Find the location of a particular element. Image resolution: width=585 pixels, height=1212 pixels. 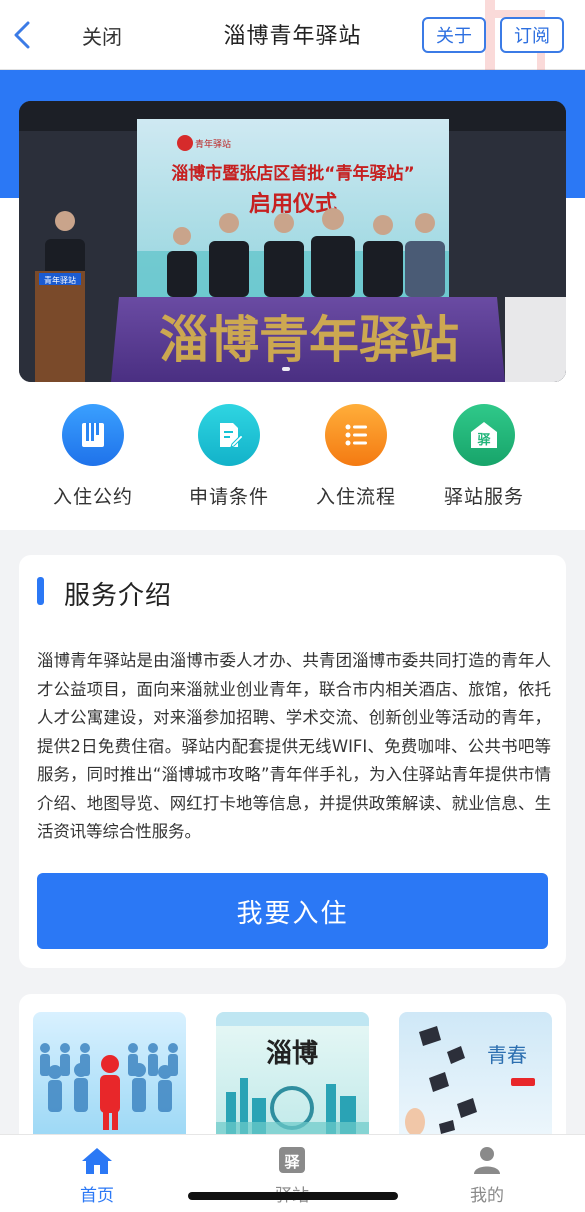

thumbnail-talent is located at coordinates (109, 1077).